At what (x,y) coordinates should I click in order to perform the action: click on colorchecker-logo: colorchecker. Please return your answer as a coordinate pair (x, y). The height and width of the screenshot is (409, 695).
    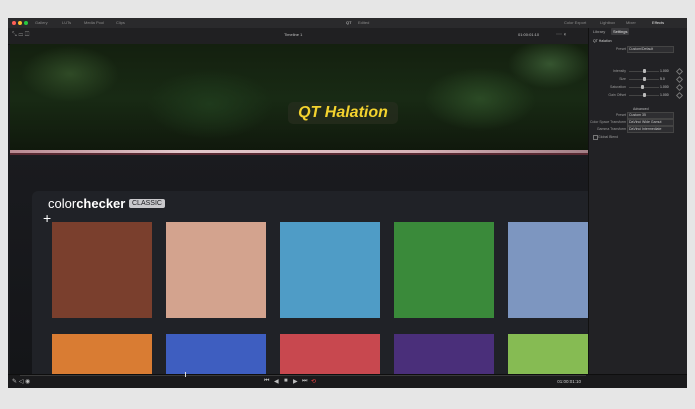
    Looking at the image, I should click on (86, 203).